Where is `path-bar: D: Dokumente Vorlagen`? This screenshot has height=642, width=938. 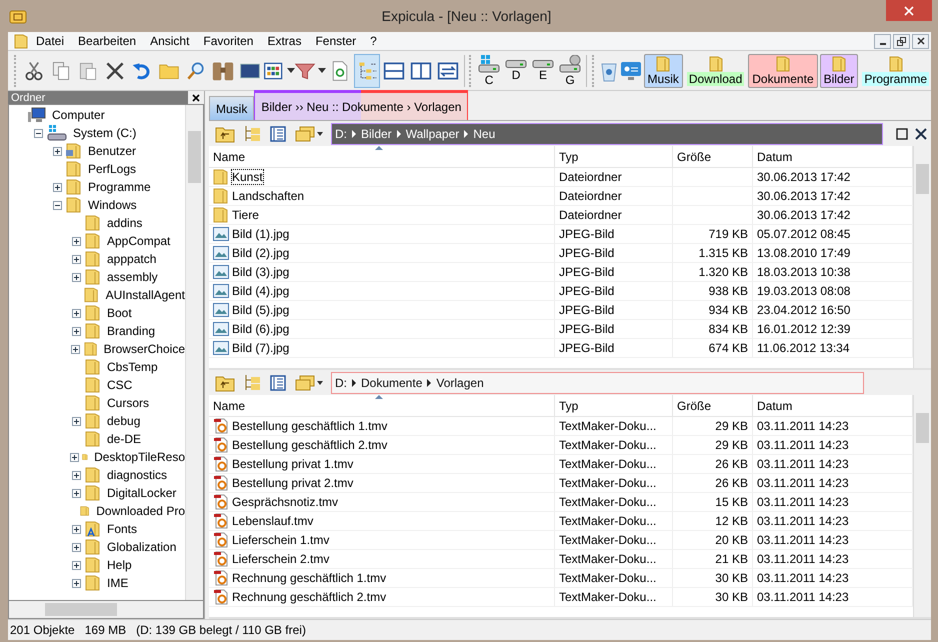
path-bar: D: Dokumente Vorlagen is located at coordinates (597, 383).